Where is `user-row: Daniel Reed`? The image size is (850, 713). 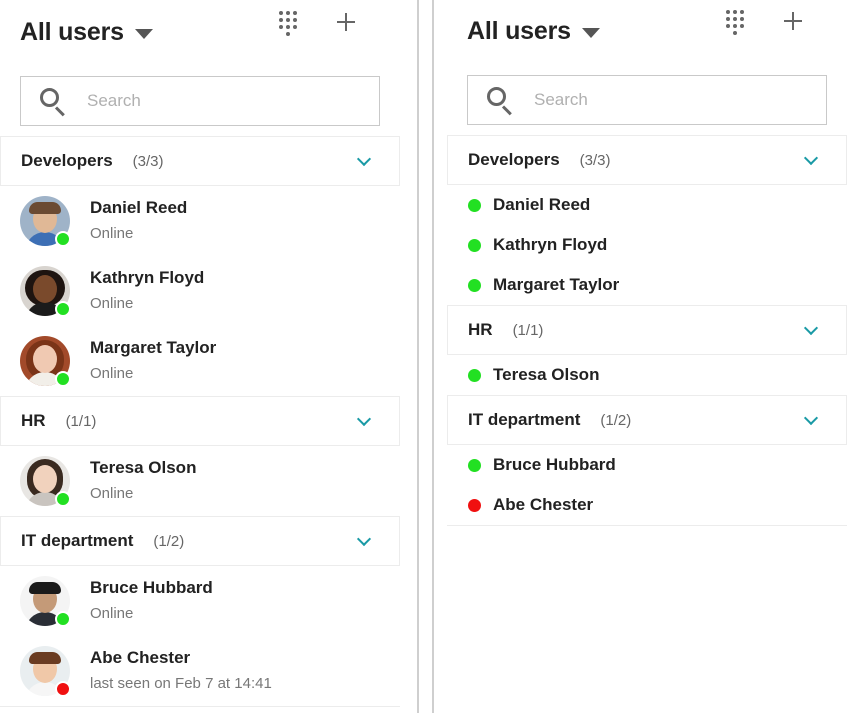 user-row: Daniel Reed is located at coordinates (647, 205).